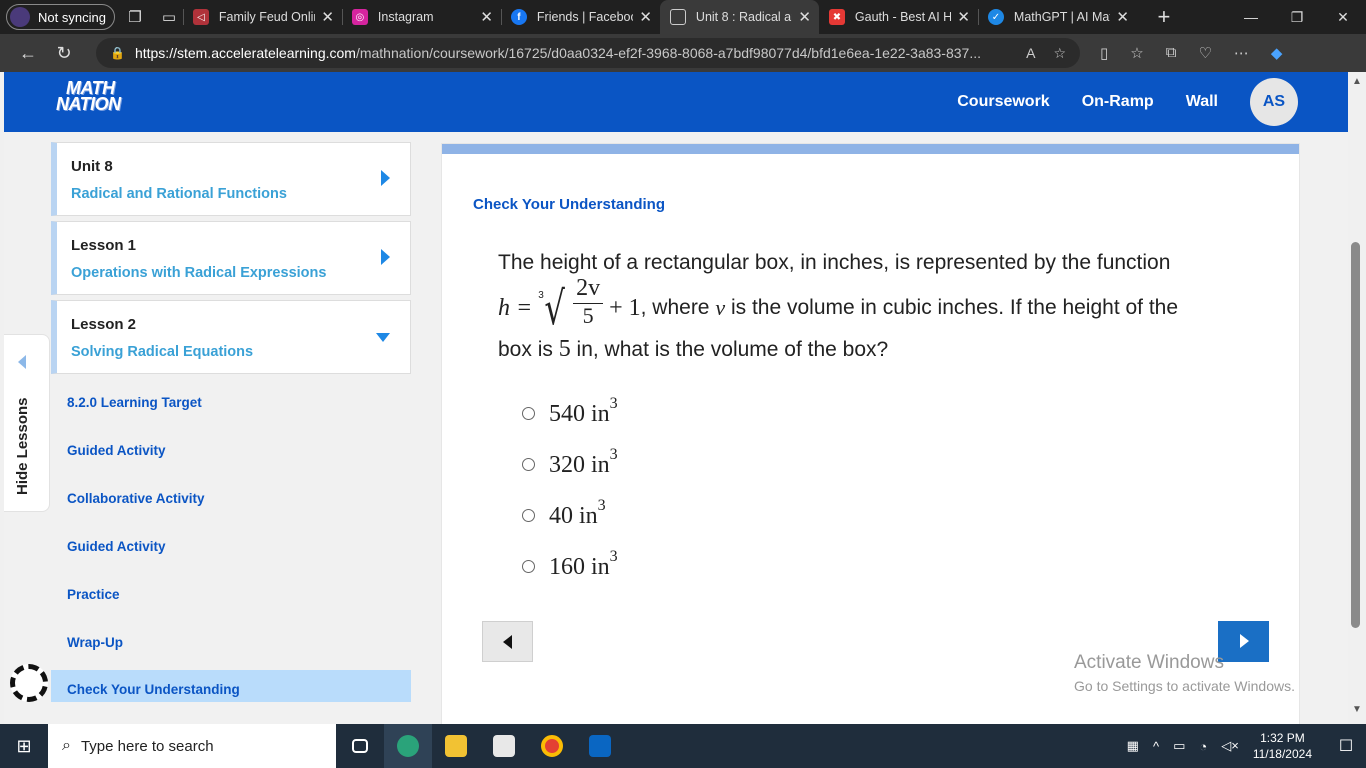 The image size is (1366, 768). I want to click on tab-instagram: ◎ Instagram ✕, so click(421, 17).